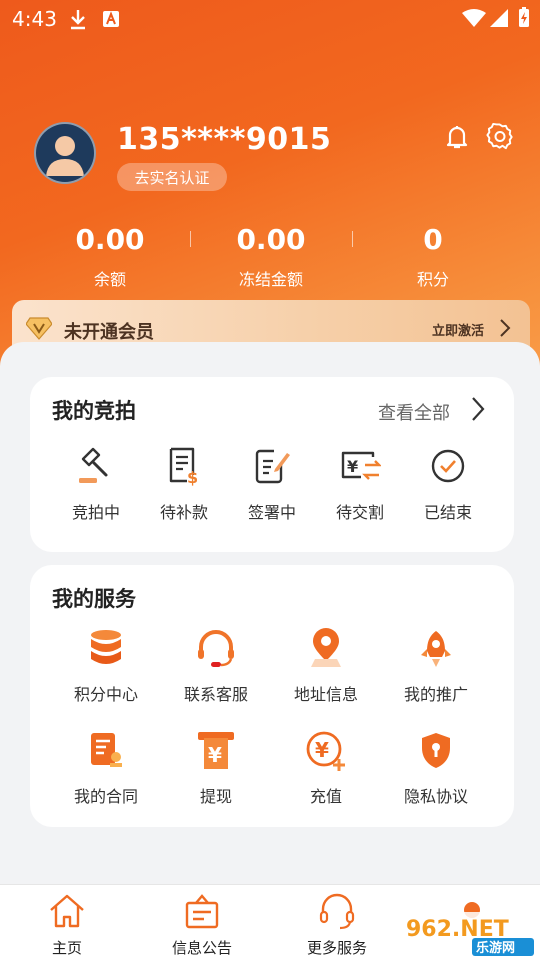  What do you see at coordinates (435, 694) in the screenshot?
I see `service-promotion-label: 我的推广` at bounding box center [435, 694].